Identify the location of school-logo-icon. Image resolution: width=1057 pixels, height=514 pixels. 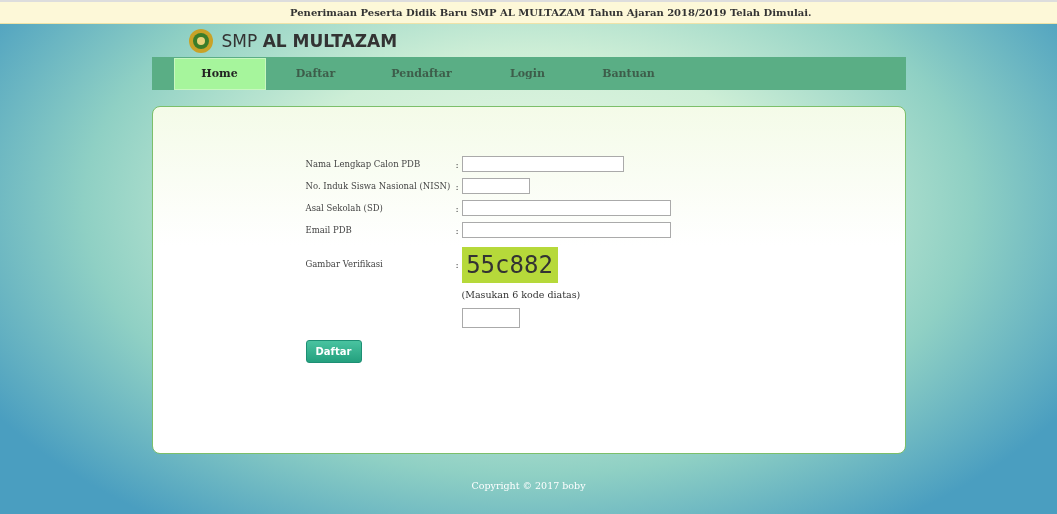
(200, 40).